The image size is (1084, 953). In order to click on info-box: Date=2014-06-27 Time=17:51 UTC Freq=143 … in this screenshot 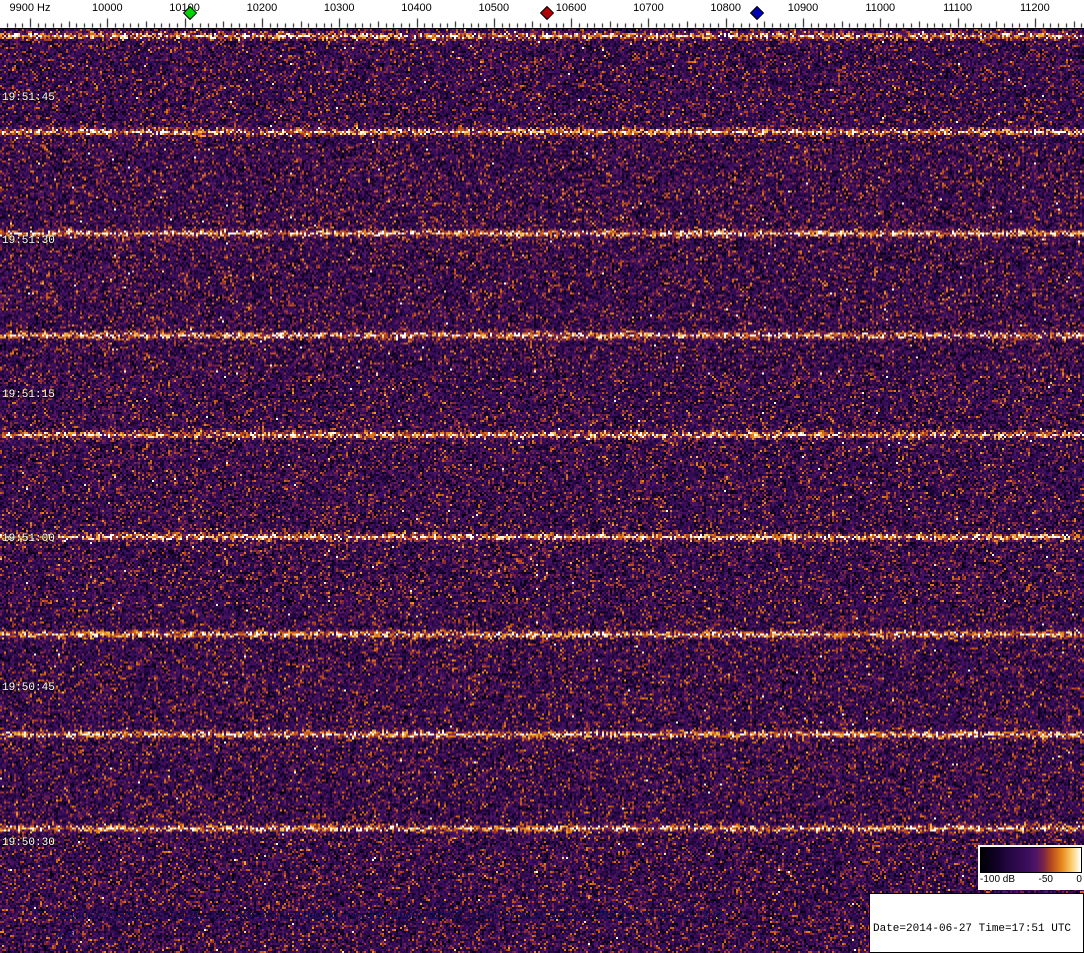, I will do `click(976, 923)`.